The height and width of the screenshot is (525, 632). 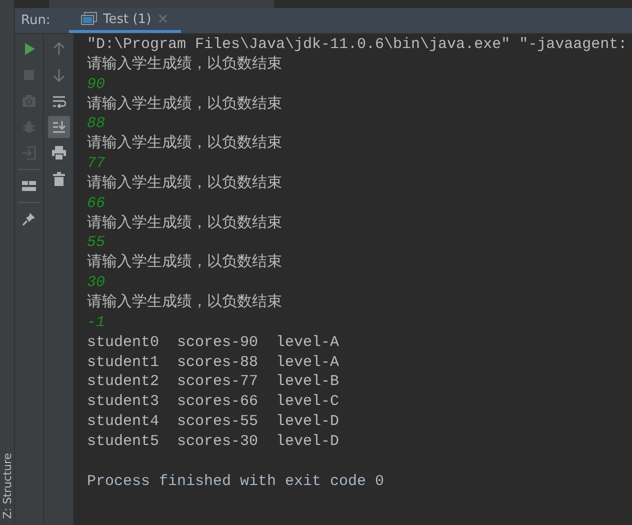 What do you see at coordinates (213, 401) in the screenshot?
I see `console-line: student3 scores-66 level-C` at bounding box center [213, 401].